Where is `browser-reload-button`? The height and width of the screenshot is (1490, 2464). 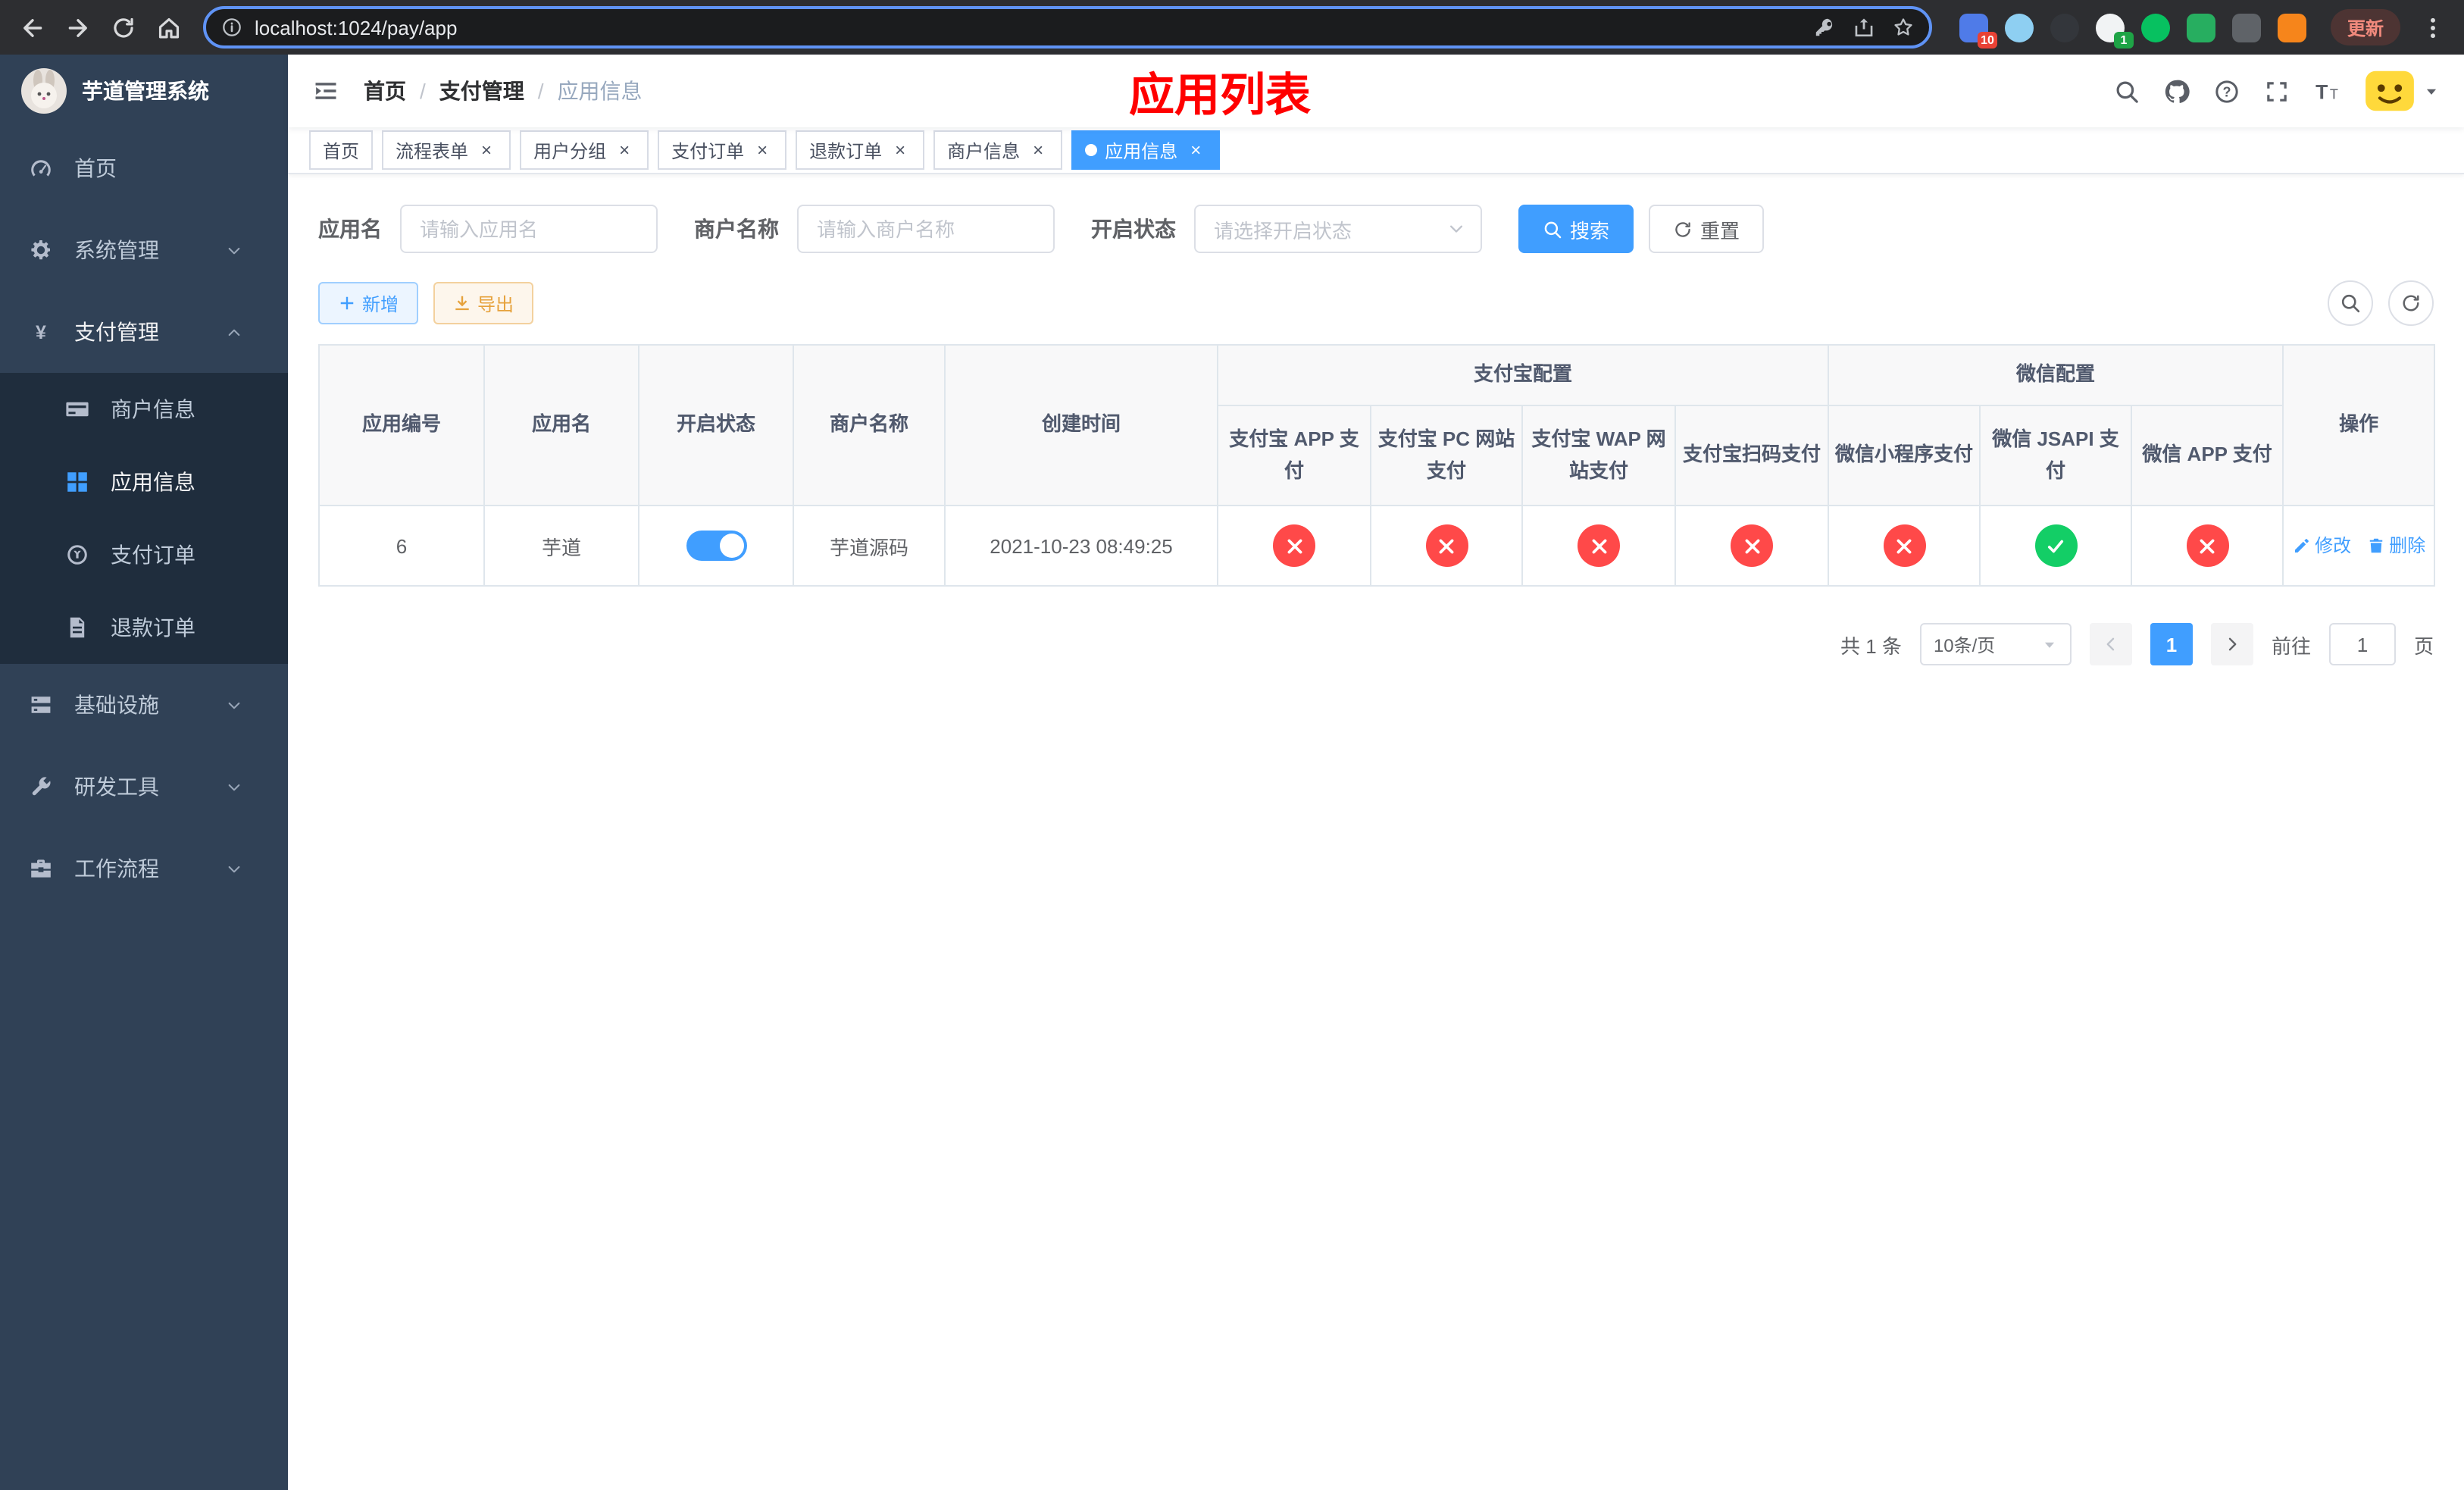 browser-reload-button is located at coordinates (122, 28).